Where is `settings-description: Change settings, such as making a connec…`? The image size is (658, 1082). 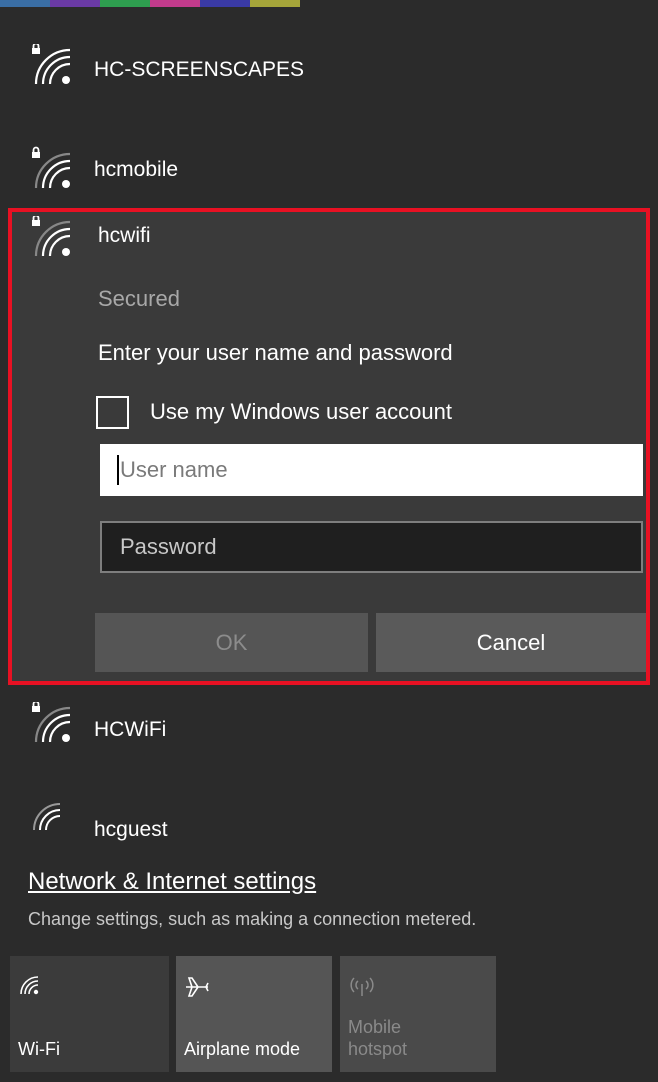
settings-description: Change settings, such as making a connec… is located at coordinates (252, 919).